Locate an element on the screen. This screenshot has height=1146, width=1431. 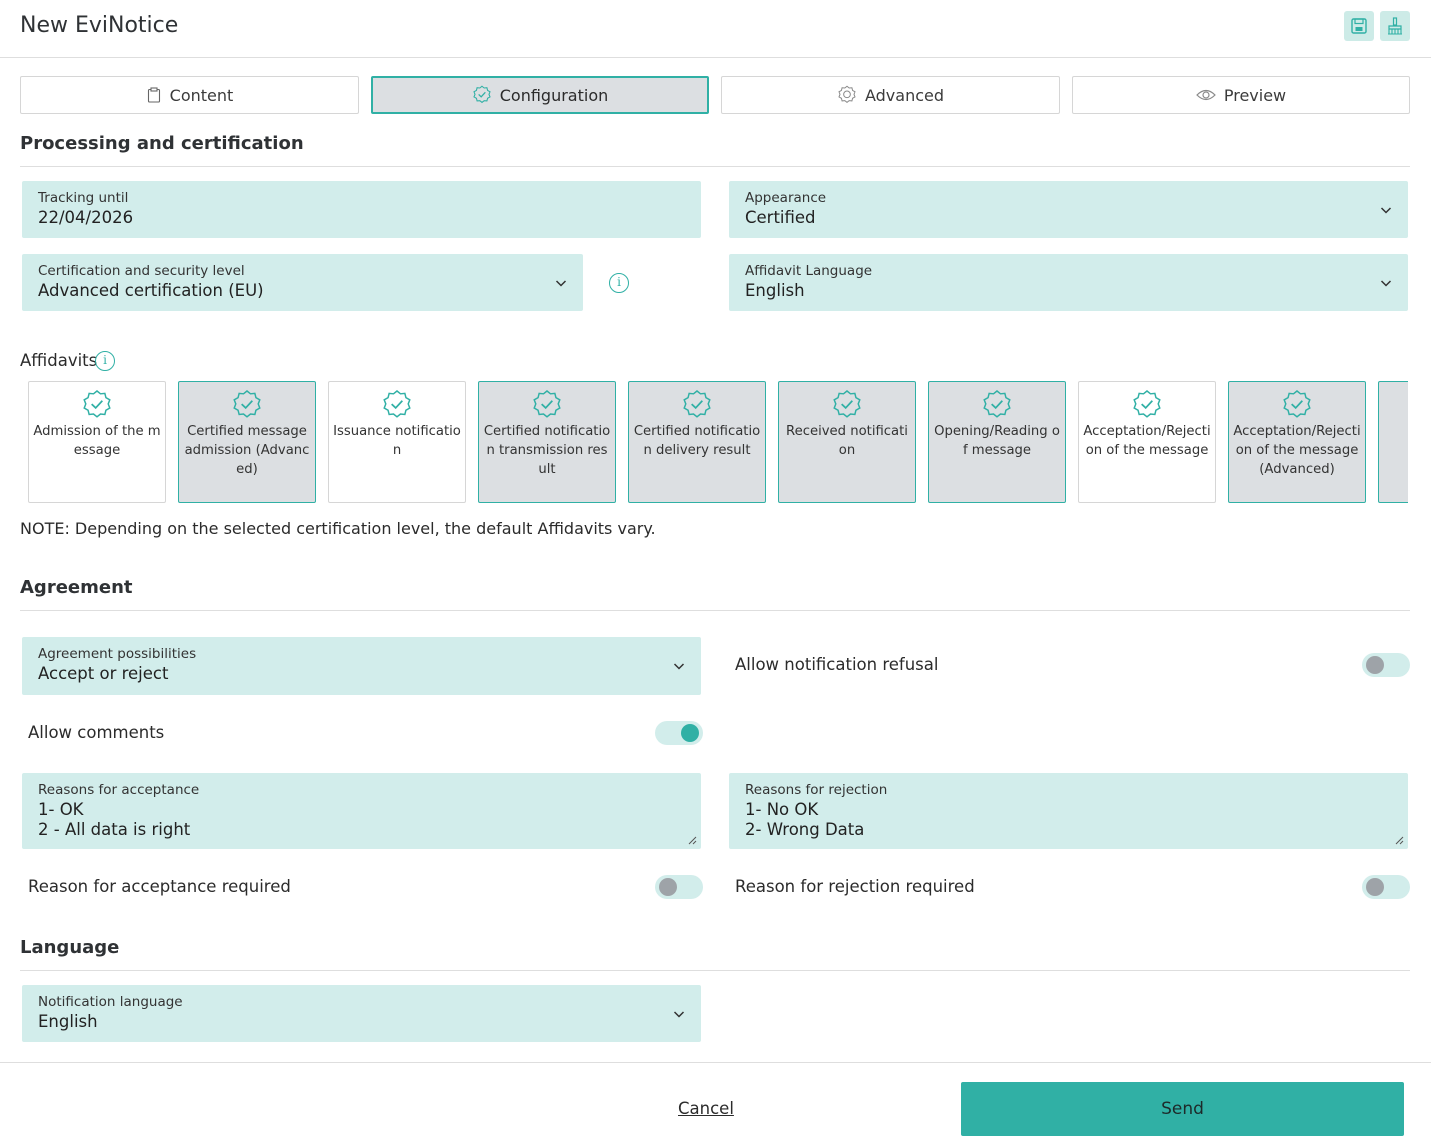
allow-refusal-label: Allow notification refusal is located at coordinates (837, 664).